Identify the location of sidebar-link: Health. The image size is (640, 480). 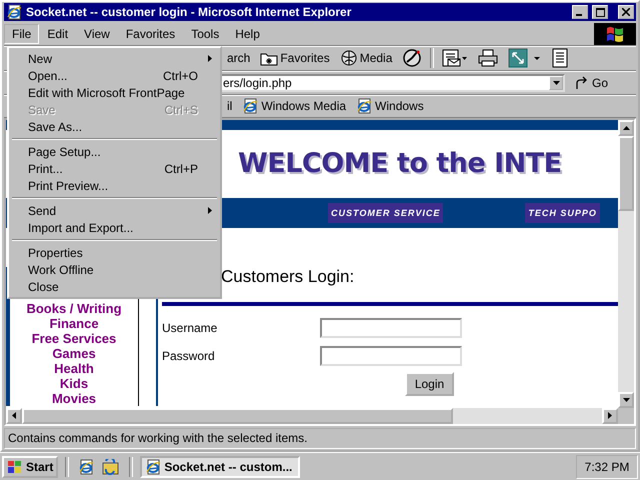
(74, 368).